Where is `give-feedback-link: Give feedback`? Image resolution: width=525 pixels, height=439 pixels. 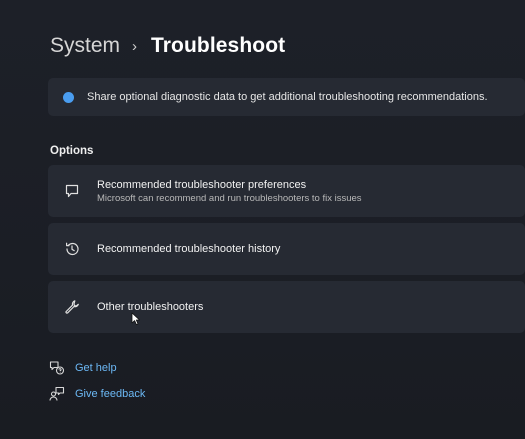
give-feedback-link: Give feedback is located at coordinates (97, 394).